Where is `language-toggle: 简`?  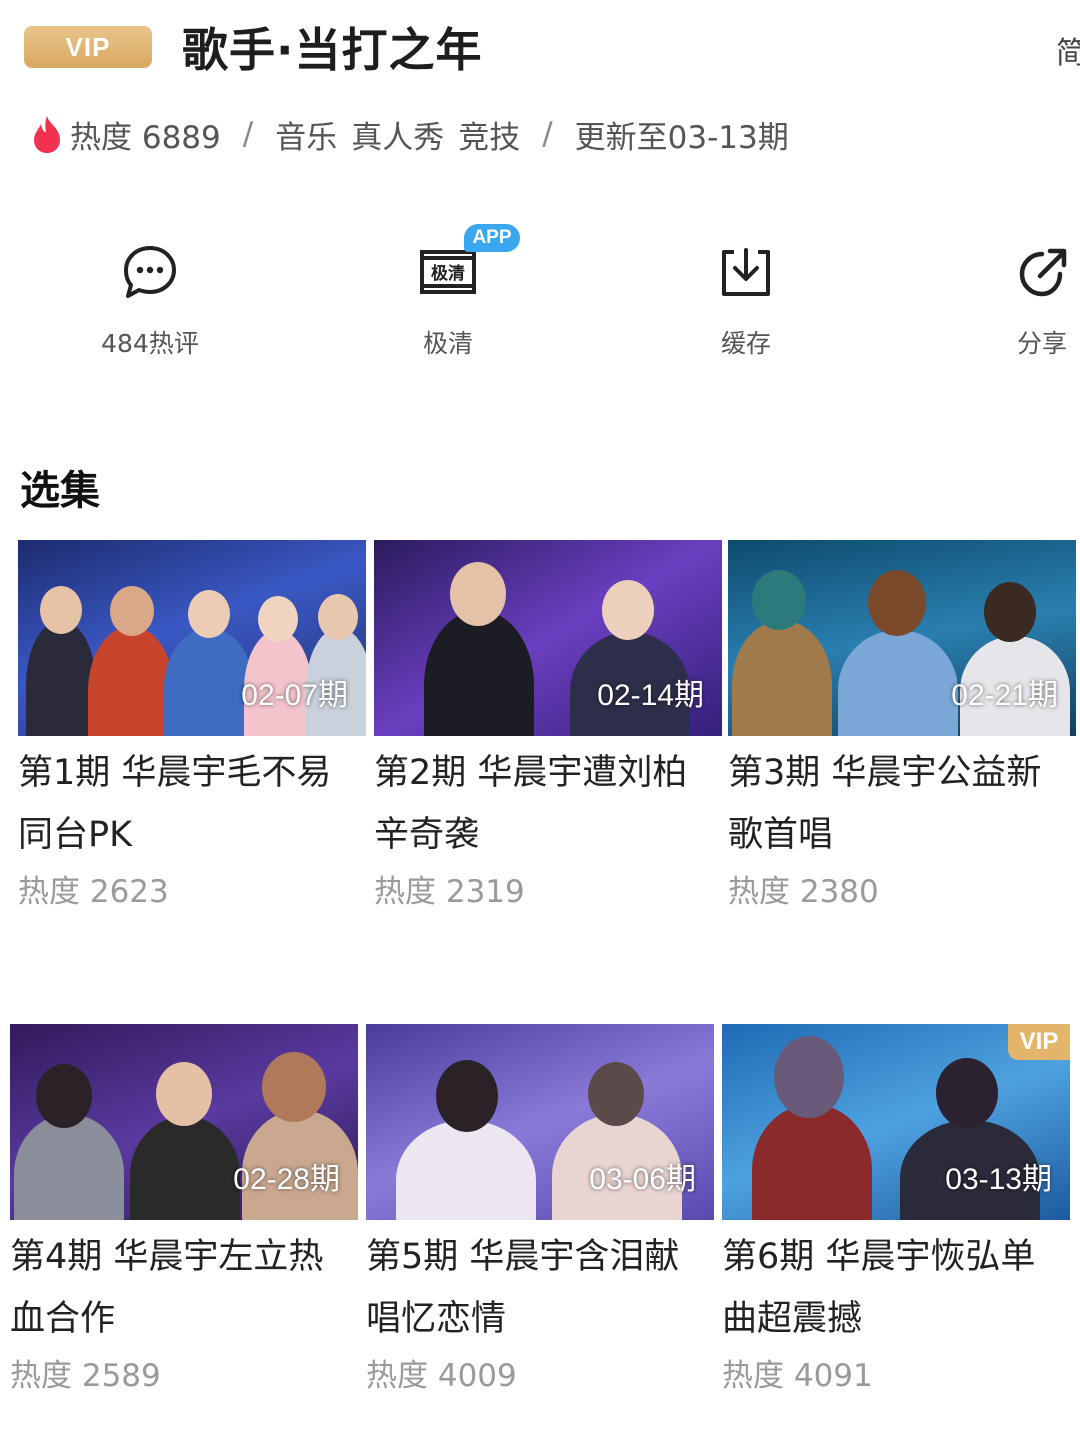
language-toggle: 简 is located at coordinates (1068, 50).